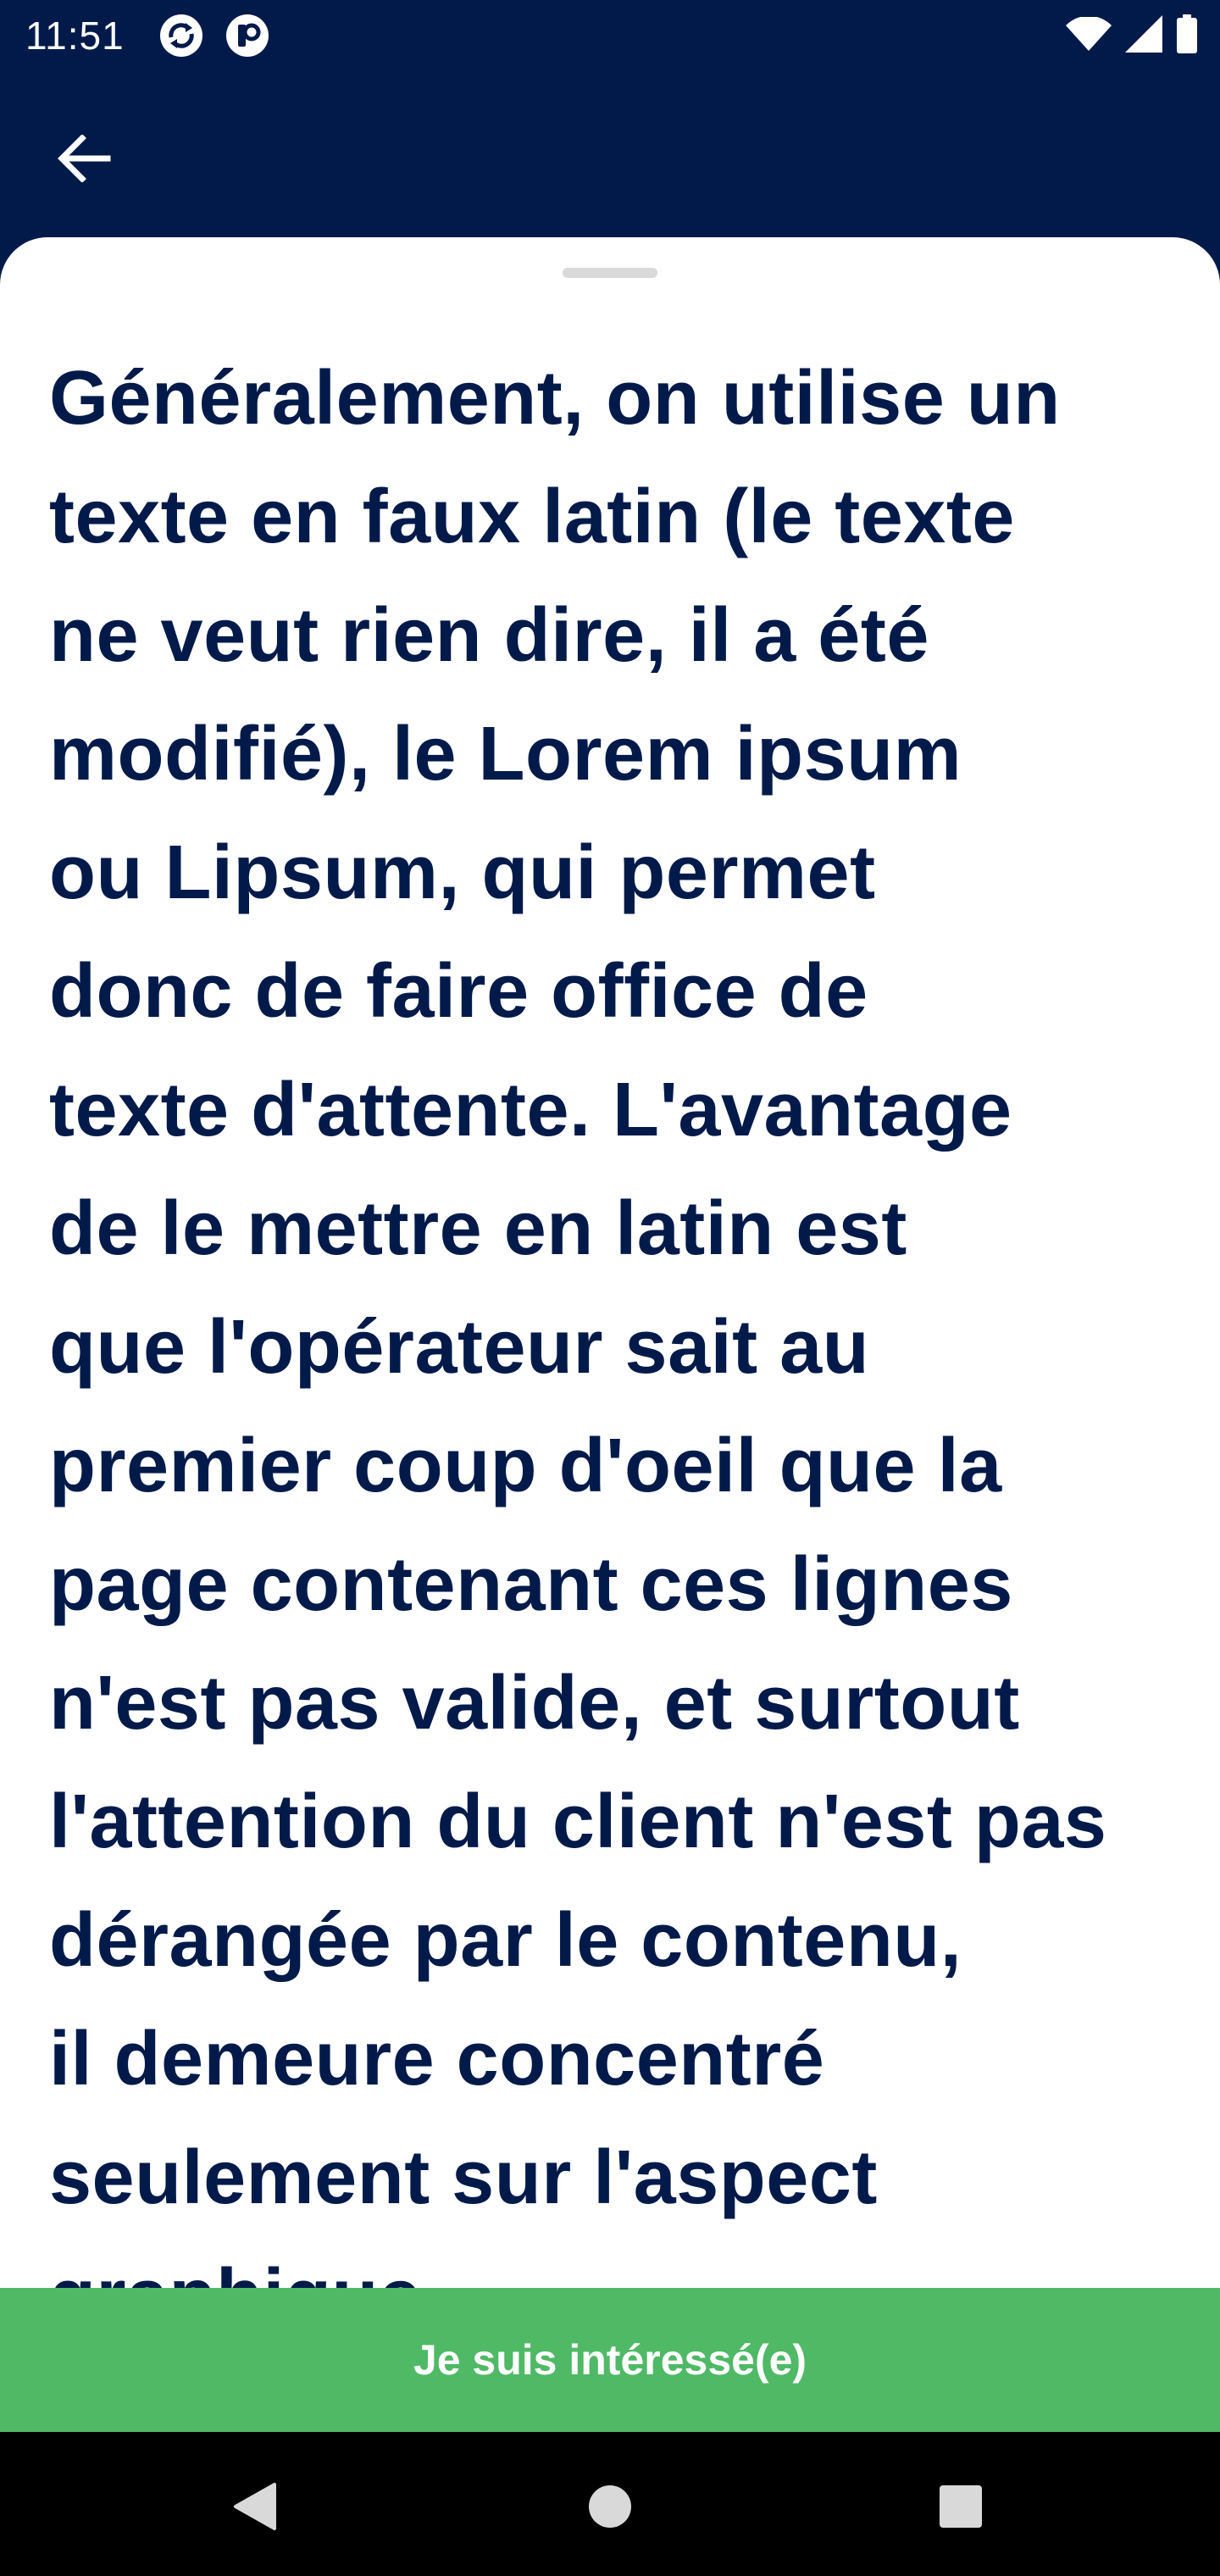  What do you see at coordinates (610, 35) in the screenshot?
I see `status-bar: 11:51` at bounding box center [610, 35].